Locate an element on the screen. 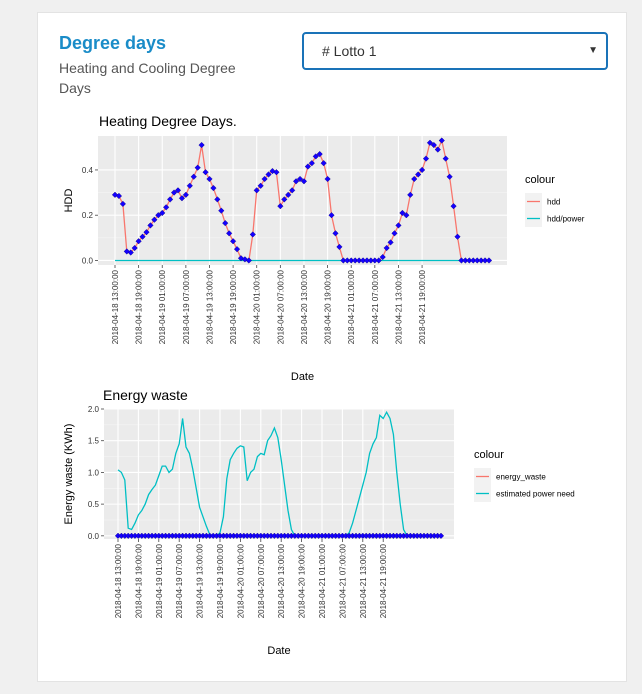  y-axis-label: Energy waste (KWh) is located at coordinates (69, 474).